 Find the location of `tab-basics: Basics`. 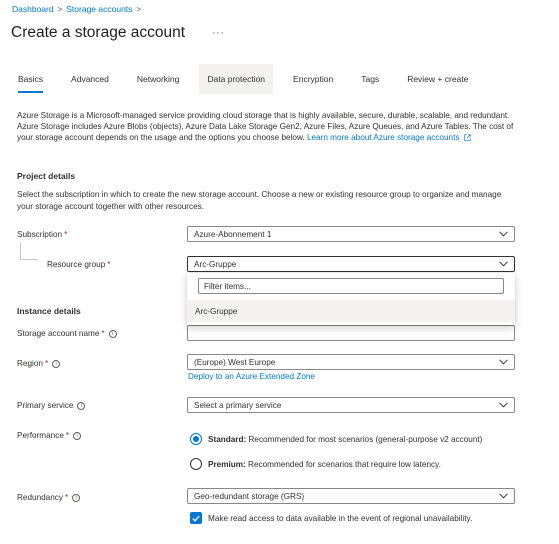

tab-basics: Basics is located at coordinates (30, 79).